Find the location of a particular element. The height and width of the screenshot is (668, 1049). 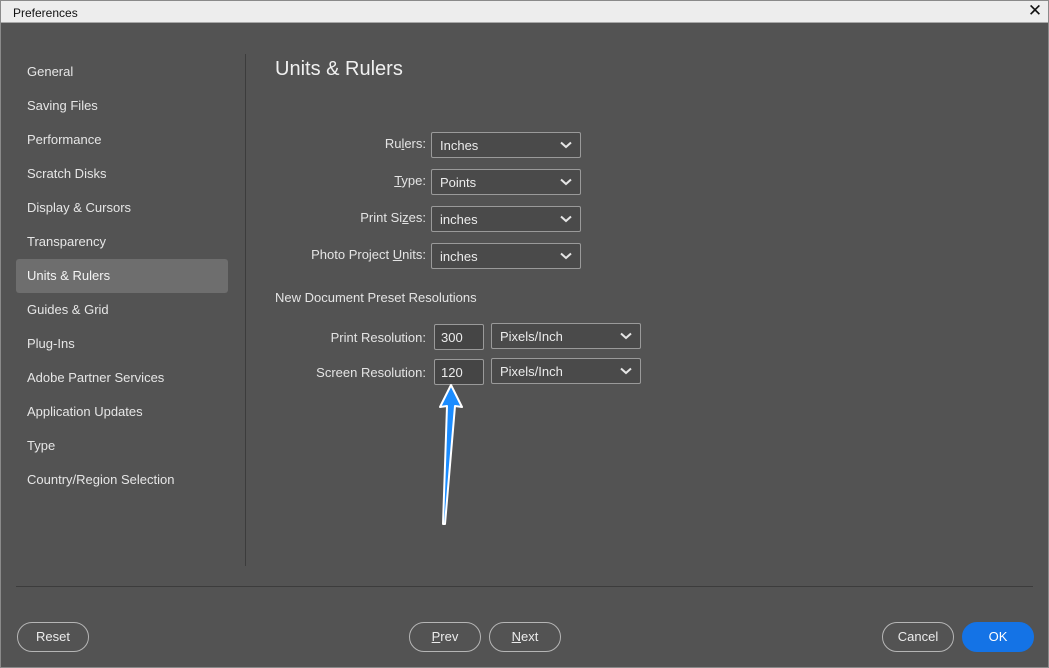

sidebar-item-guides-grid: Guides & Grid is located at coordinates (122, 310).